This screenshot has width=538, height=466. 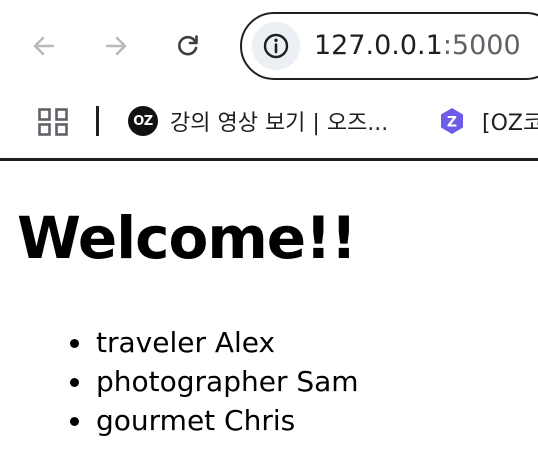 I want to click on reload-icon, so click(x=188, y=45).